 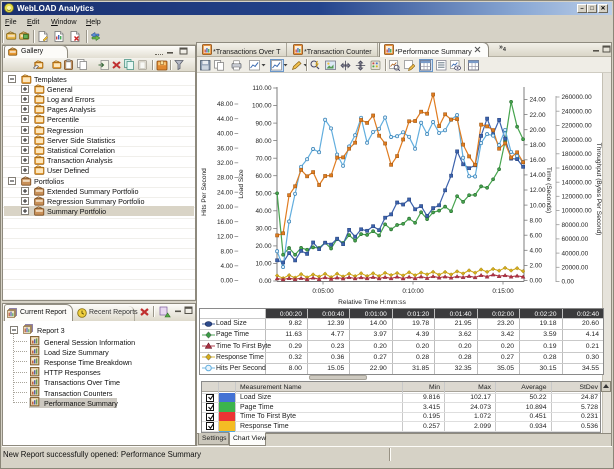 What do you see at coordinates (372, 302) in the screenshot?
I see `svg-text: Relative Time H:mm:ss` at bounding box center [372, 302].